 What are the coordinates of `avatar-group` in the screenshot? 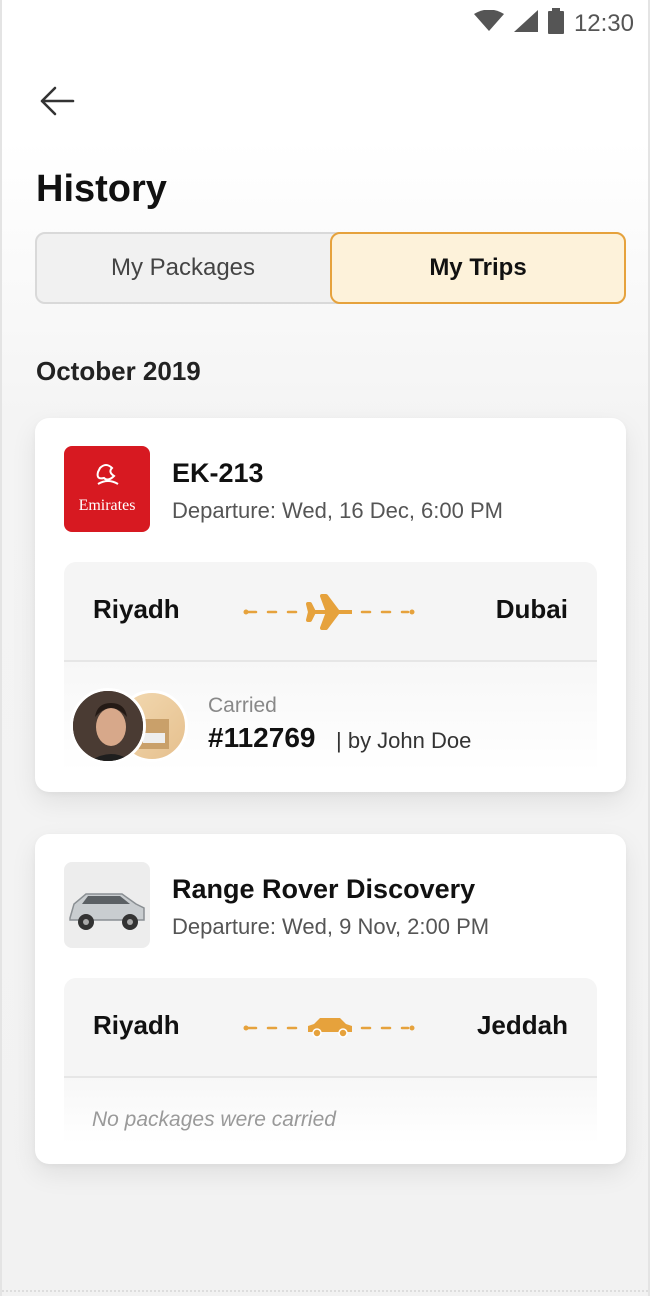 It's located at (130, 726).